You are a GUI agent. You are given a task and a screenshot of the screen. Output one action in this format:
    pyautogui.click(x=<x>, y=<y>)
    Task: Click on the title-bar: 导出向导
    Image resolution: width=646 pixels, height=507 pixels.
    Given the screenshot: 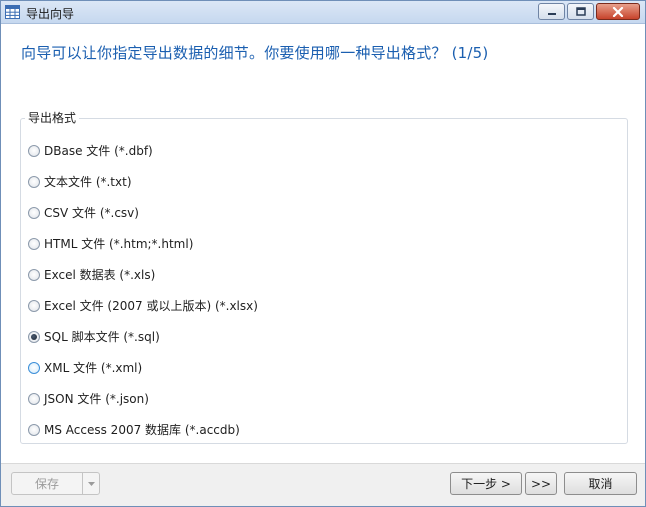 What is the action you would take?
    pyautogui.click(x=323, y=12)
    